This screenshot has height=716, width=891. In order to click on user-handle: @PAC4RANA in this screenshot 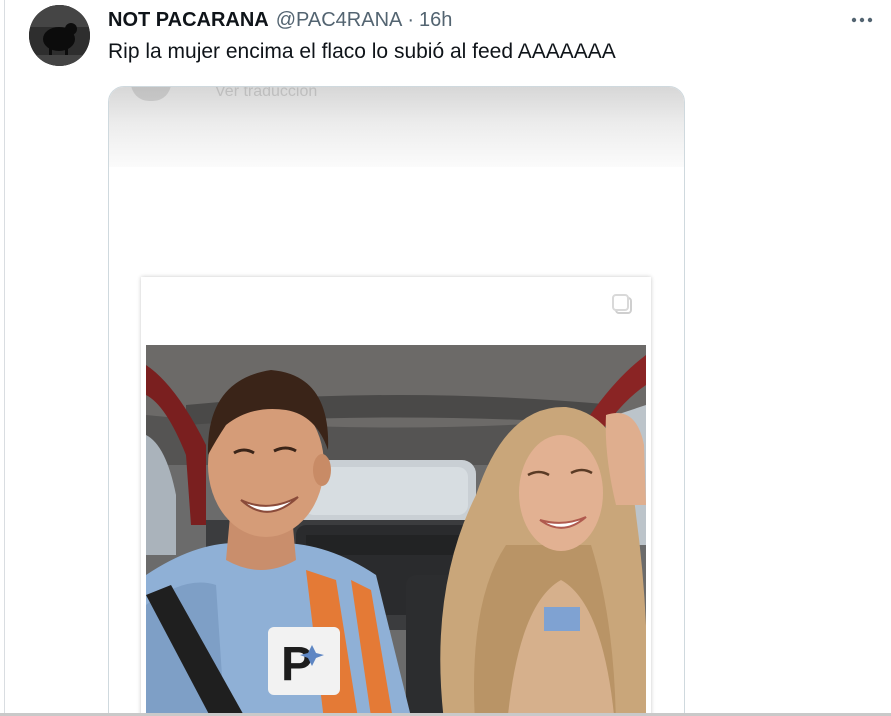, I will do `click(339, 20)`.